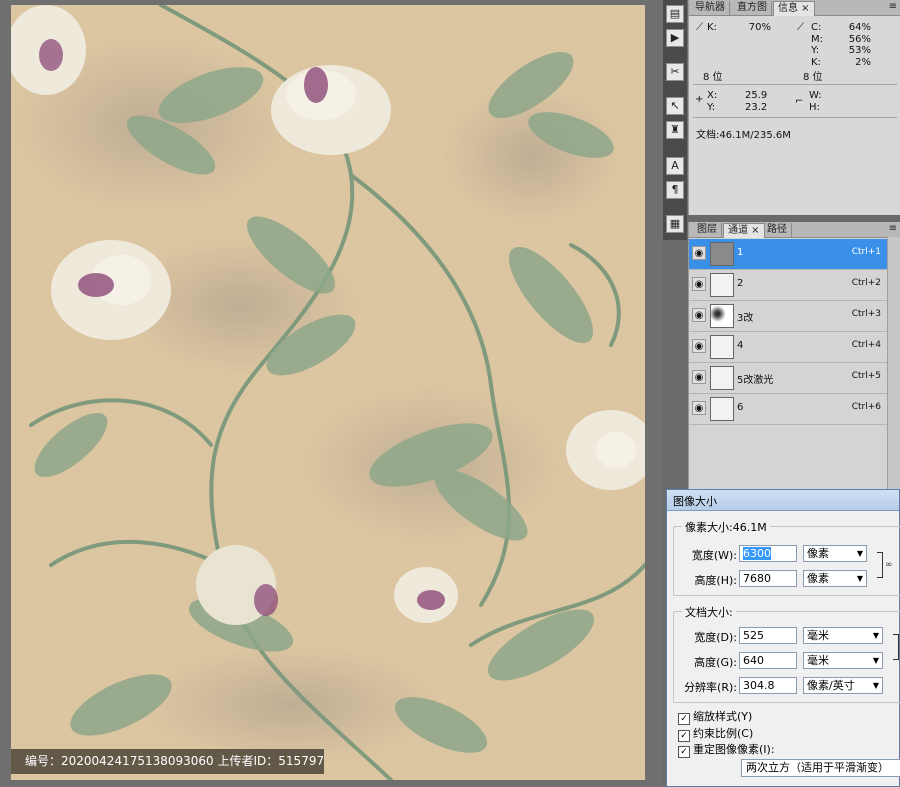 This screenshot has width=900, height=787. Describe the element at coordinates (866, 345) in the screenshot. I see `channel-shortcut: Ctrl+4` at that location.